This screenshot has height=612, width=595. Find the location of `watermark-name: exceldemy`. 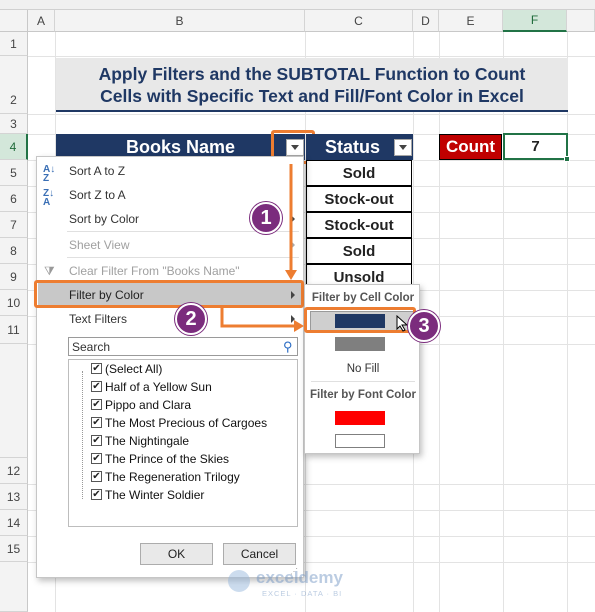

watermark-name: exceldemy is located at coordinates (299, 577).